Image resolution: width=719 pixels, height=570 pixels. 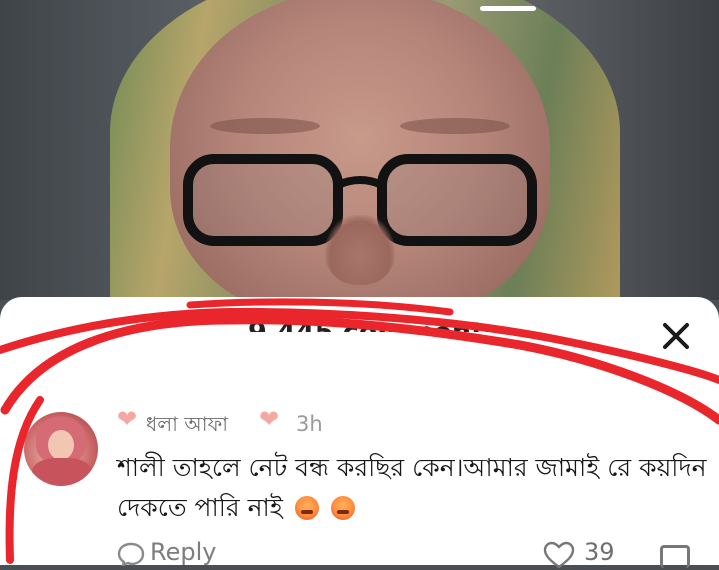 I want to click on comment-timestamp: 3h, so click(x=309, y=424).